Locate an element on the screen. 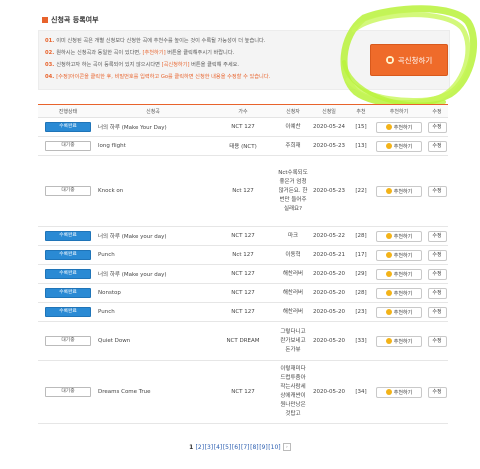 The width and height of the screenshot is (480, 469). col-recommend: 추천하기 is located at coordinates (399, 111).